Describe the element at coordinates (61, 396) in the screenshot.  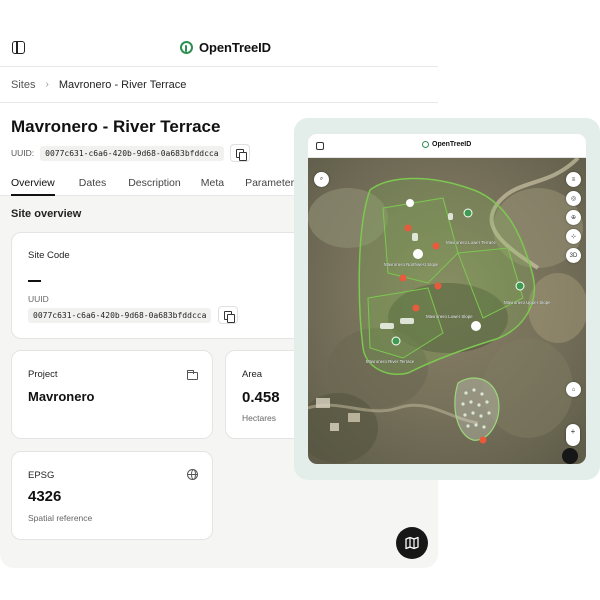
I see `project-value: Mavronero` at that location.